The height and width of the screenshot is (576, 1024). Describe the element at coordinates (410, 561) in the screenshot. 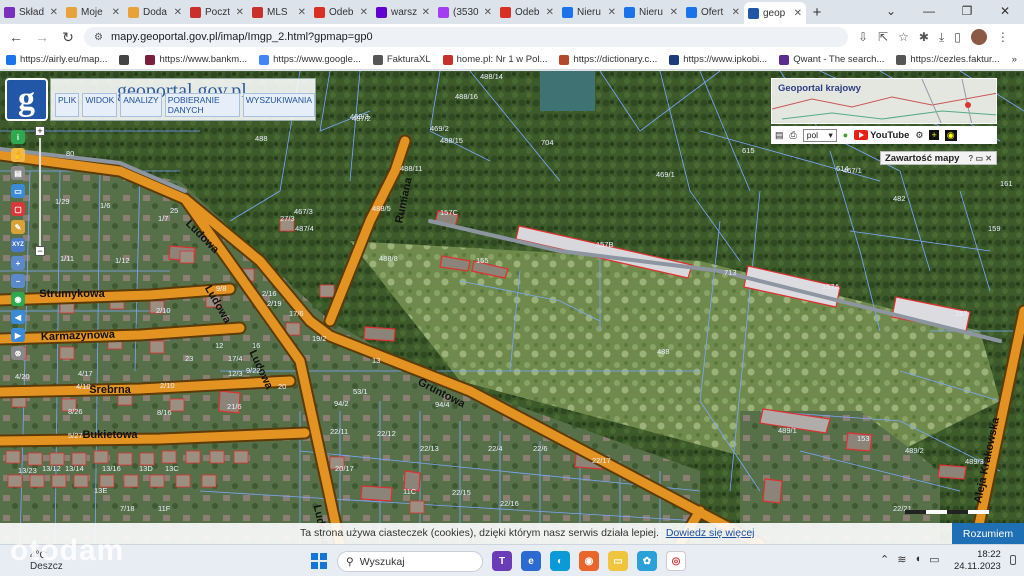

I see `taskbar-search: ⚲ Wyszukaj` at that location.